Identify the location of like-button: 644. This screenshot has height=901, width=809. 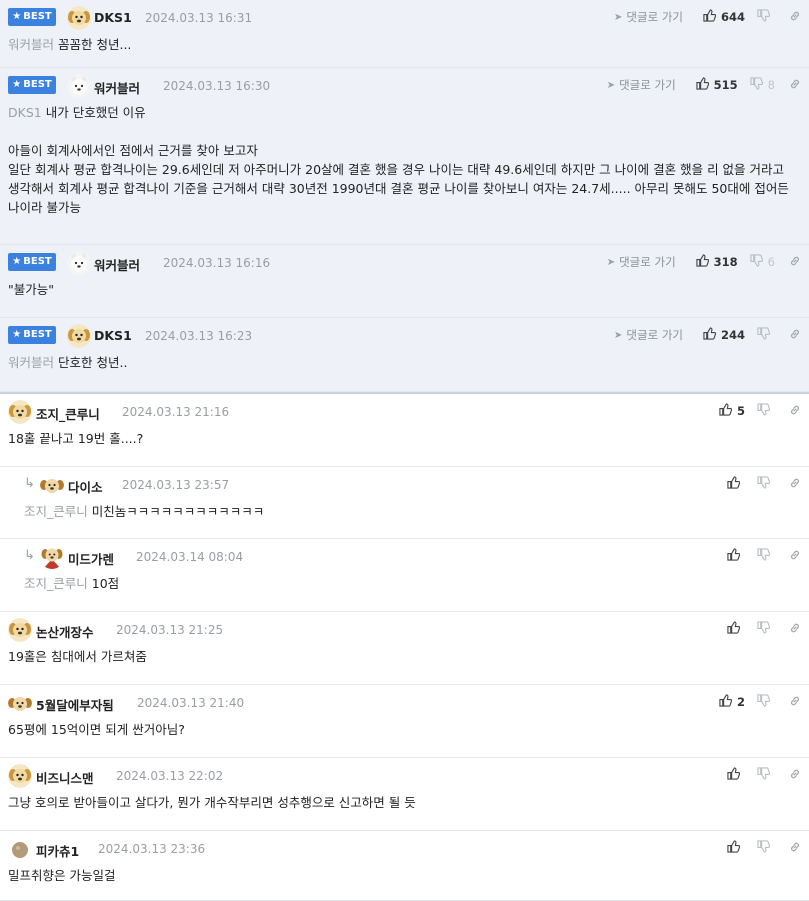
(724, 17).